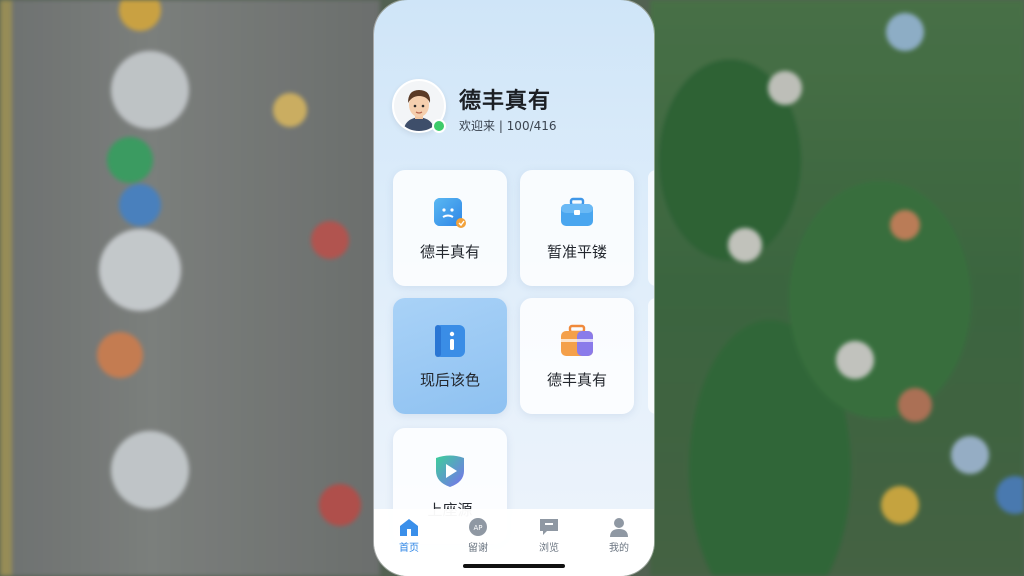  Describe the element at coordinates (514, 566) in the screenshot. I see `home-indicator-bar` at that location.